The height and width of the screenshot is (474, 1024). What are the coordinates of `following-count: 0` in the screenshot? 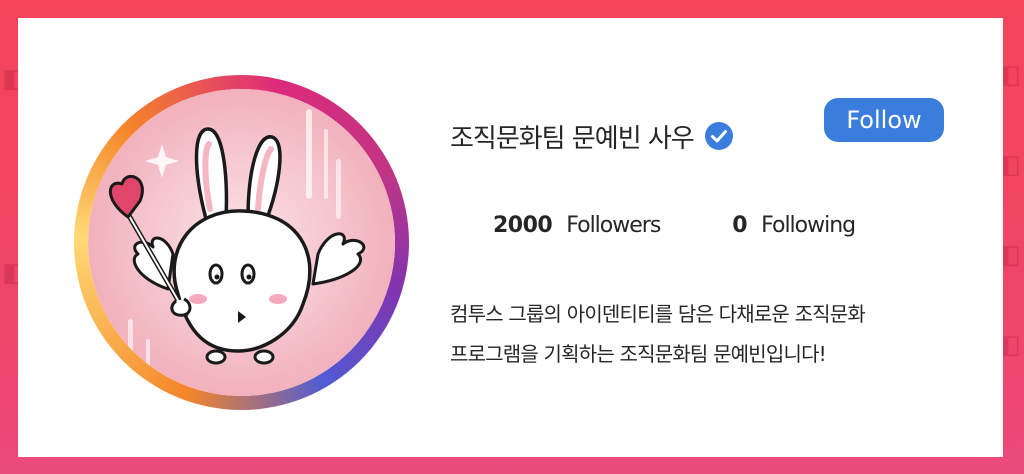 It's located at (740, 225).